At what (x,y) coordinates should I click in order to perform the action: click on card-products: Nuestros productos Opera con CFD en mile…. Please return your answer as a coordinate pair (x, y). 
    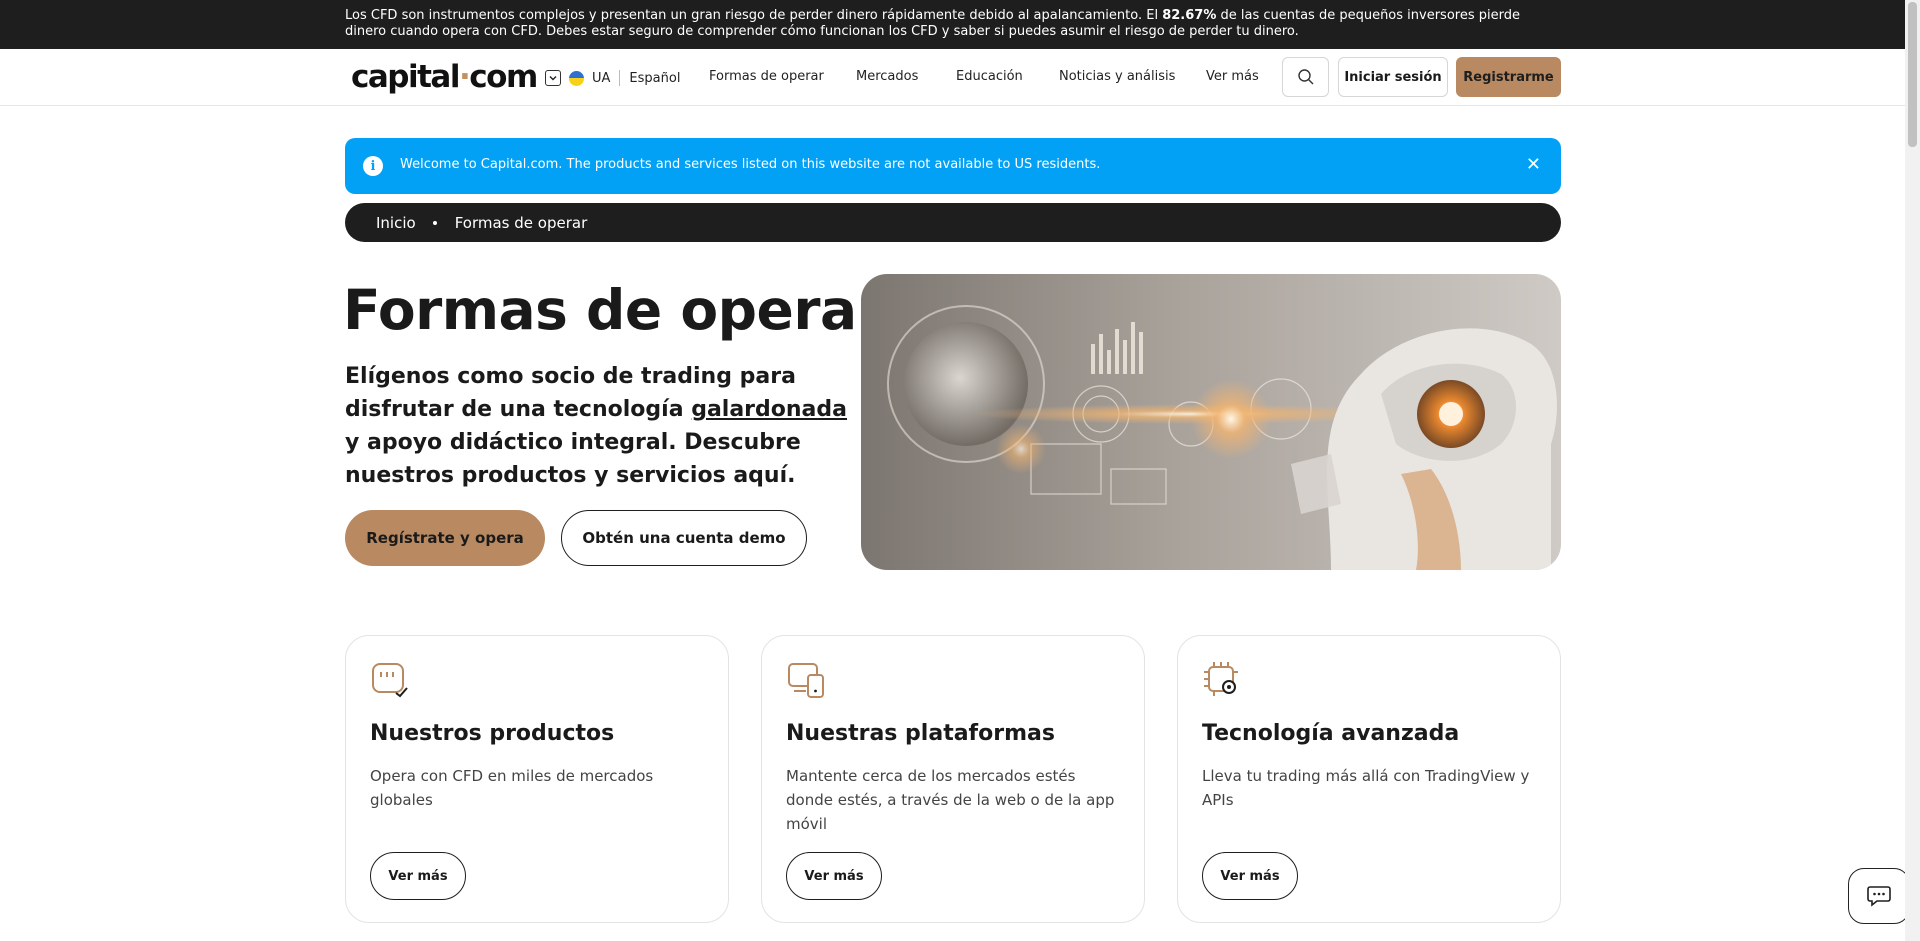
    Looking at the image, I should click on (537, 779).